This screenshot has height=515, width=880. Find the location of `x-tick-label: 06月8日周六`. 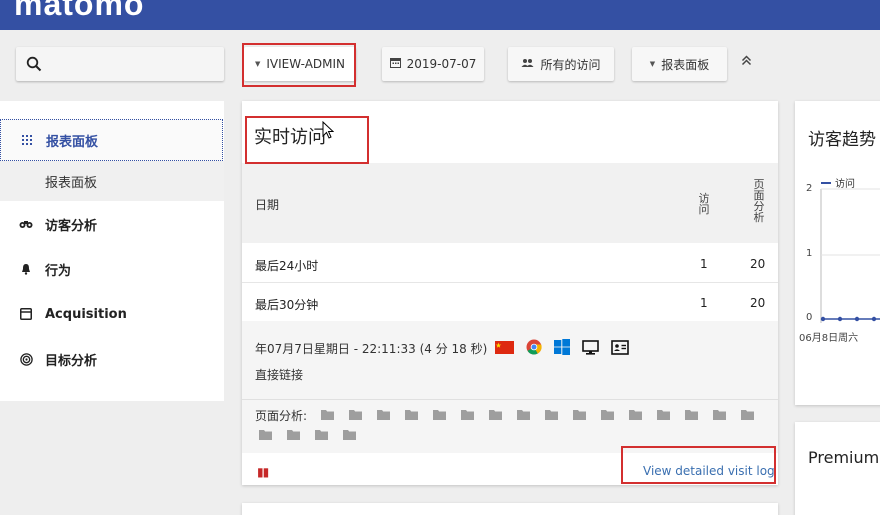

x-tick-label: 06月8日周六 is located at coordinates (829, 338).